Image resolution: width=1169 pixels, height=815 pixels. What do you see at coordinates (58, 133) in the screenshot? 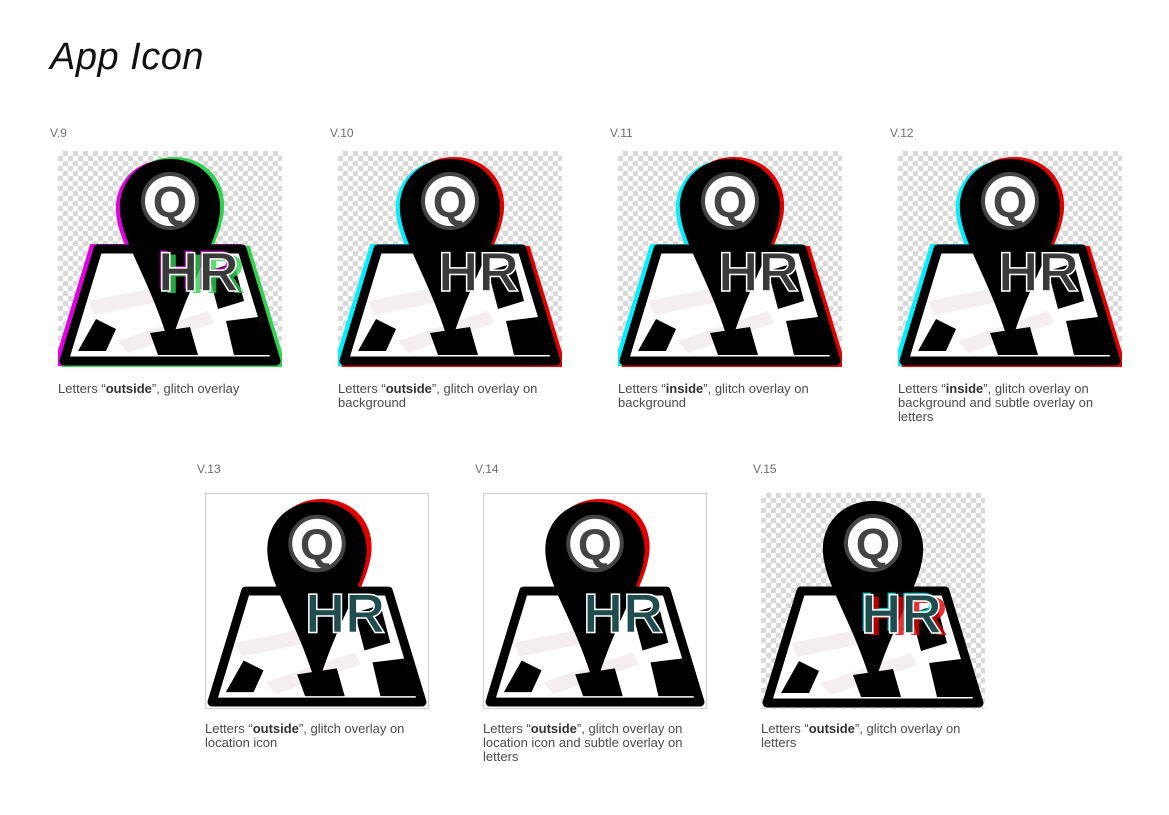
I see `variant-label: V.9` at bounding box center [58, 133].